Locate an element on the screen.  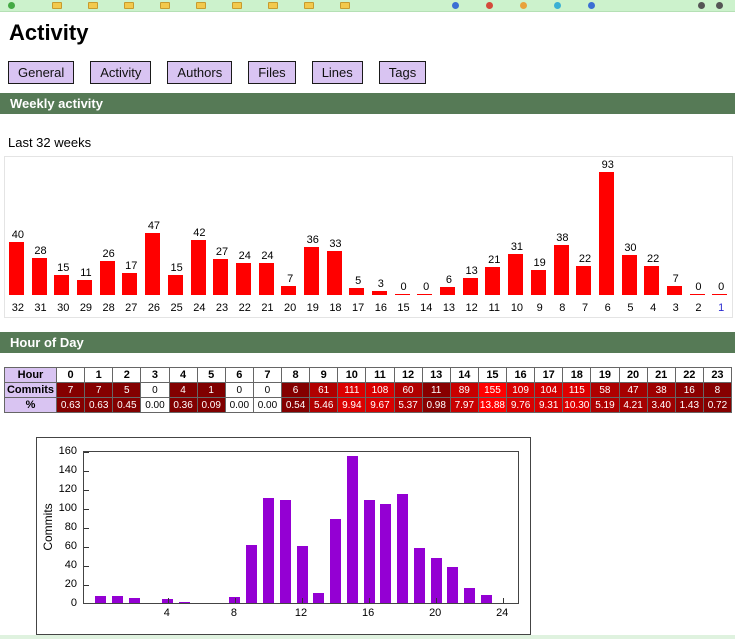
weekly-bar-value-label: 15 is located at coordinates (176, 268).